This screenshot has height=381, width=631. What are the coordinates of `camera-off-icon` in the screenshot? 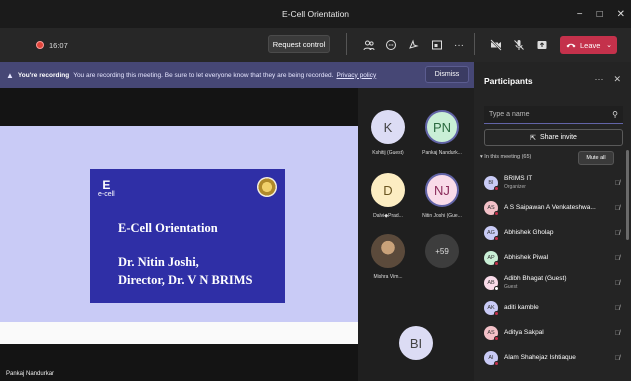 It's located at (496, 45).